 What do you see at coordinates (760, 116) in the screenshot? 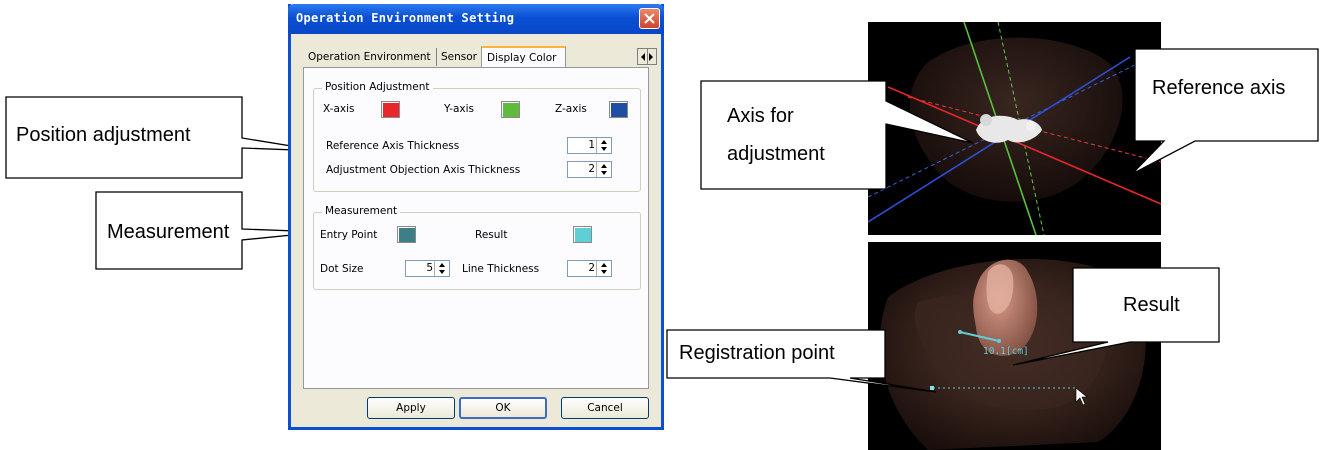
I see `axis-for-adjustment-callout-line1: Axis for` at bounding box center [760, 116].